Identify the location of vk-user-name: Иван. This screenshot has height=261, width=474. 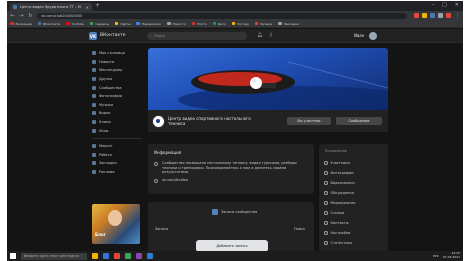
(359, 35).